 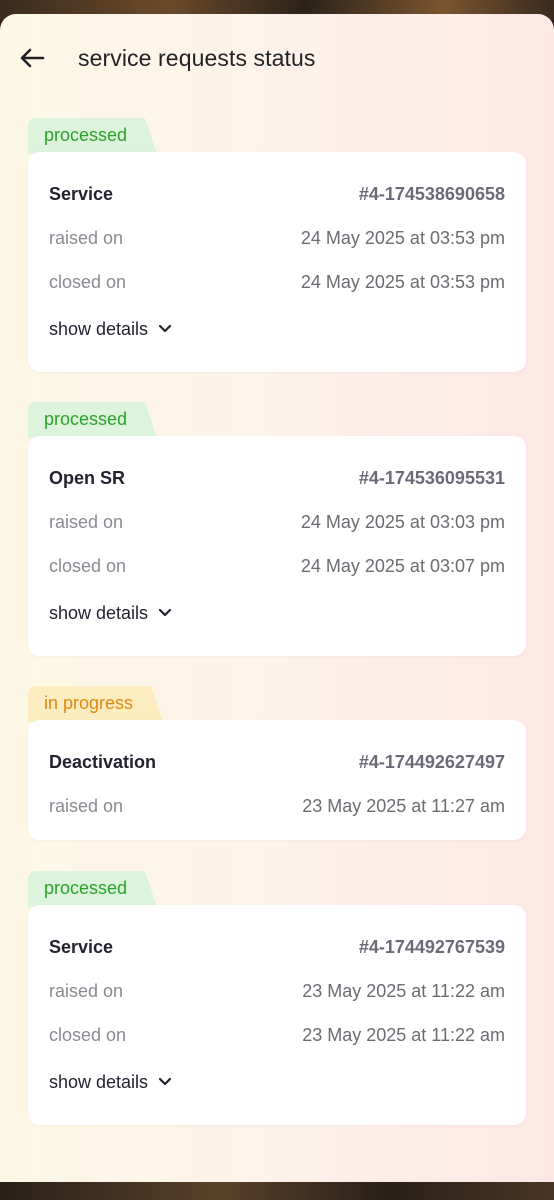 I want to click on request-id: #4-174492627497, so click(x=431, y=761).